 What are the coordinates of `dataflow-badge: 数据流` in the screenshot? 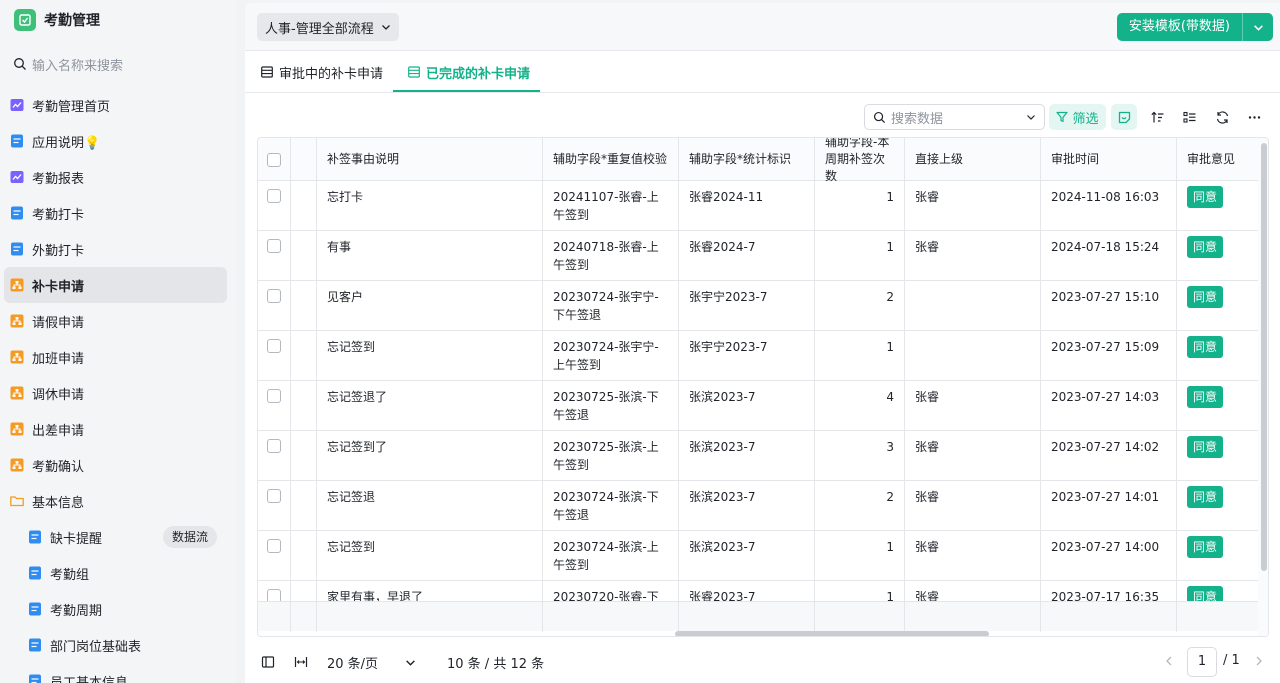 It's located at (189, 537).